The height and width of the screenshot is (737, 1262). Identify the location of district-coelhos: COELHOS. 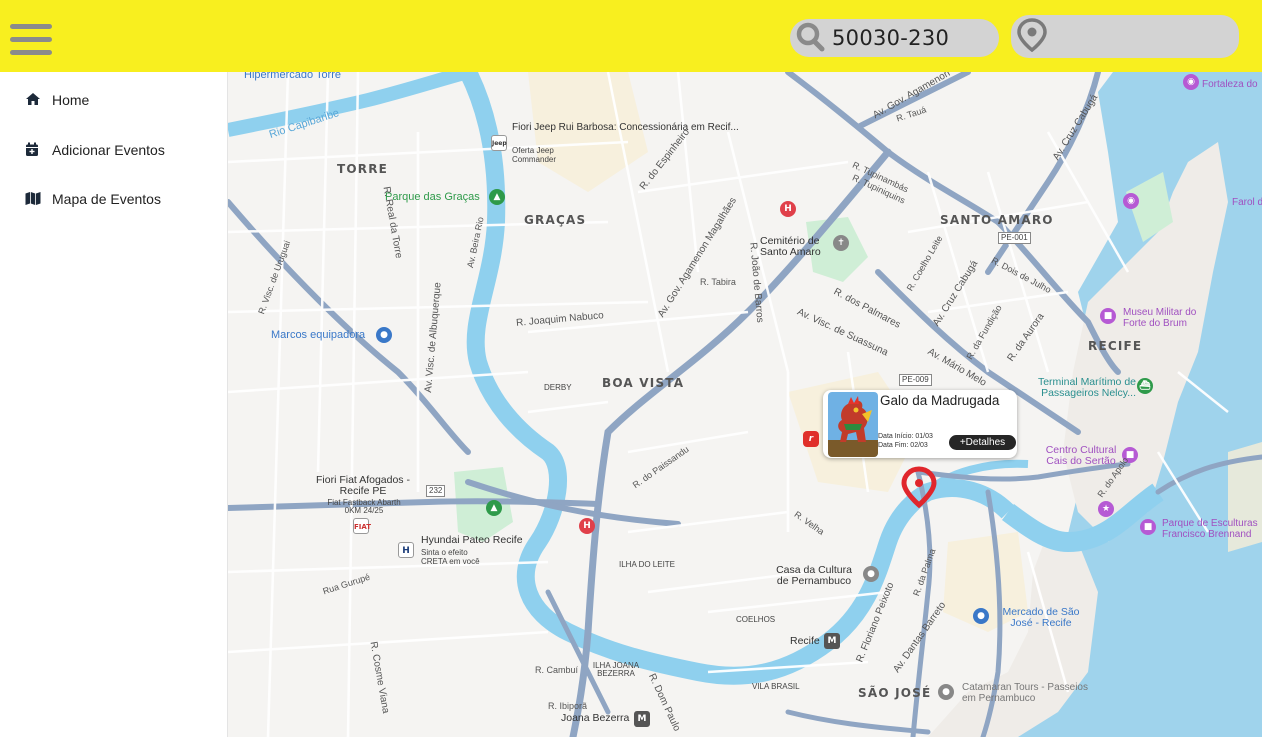
(756, 619).